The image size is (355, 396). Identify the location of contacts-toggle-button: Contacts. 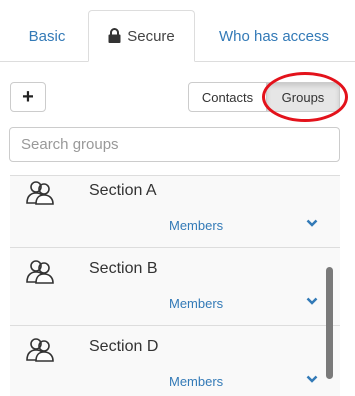
(227, 97).